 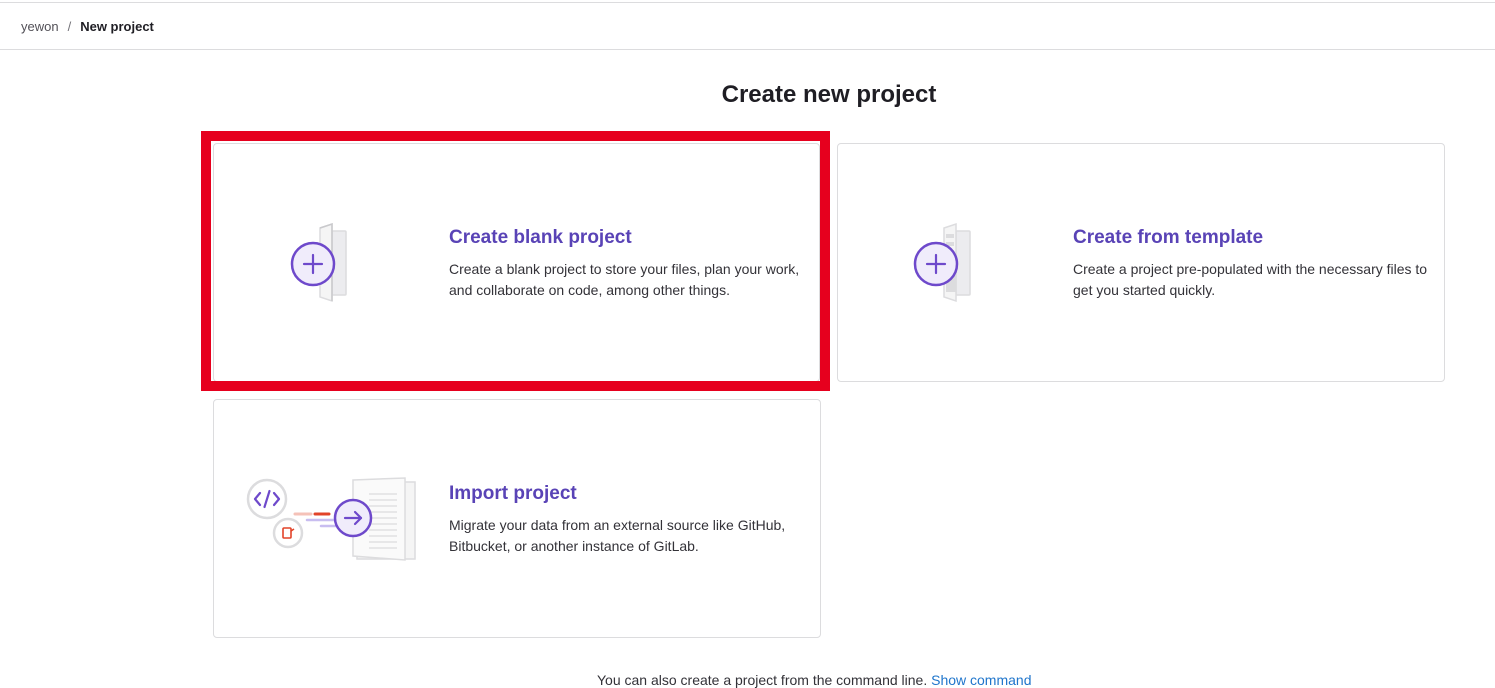 What do you see at coordinates (288, 533) in the screenshot?
I see `repository-icon` at bounding box center [288, 533].